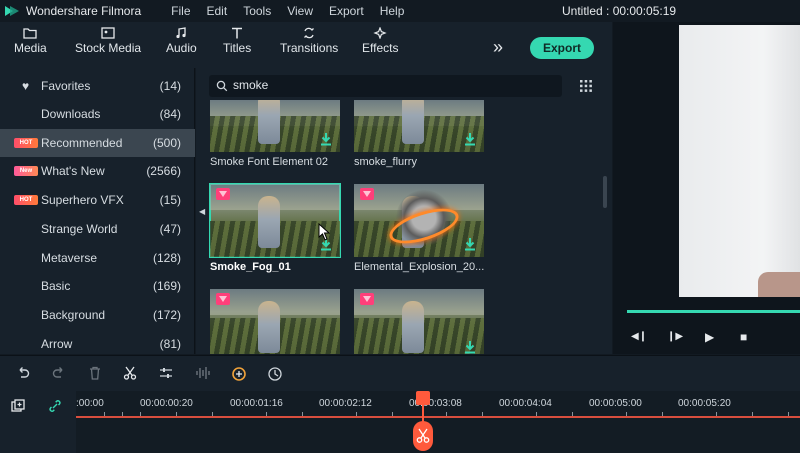 Image resolution: width=800 pixels, height=453 pixels. What do you see at coordinates (779, 284) in the screenshot?
I see `preview-subject` at bounding box center [779, 284].